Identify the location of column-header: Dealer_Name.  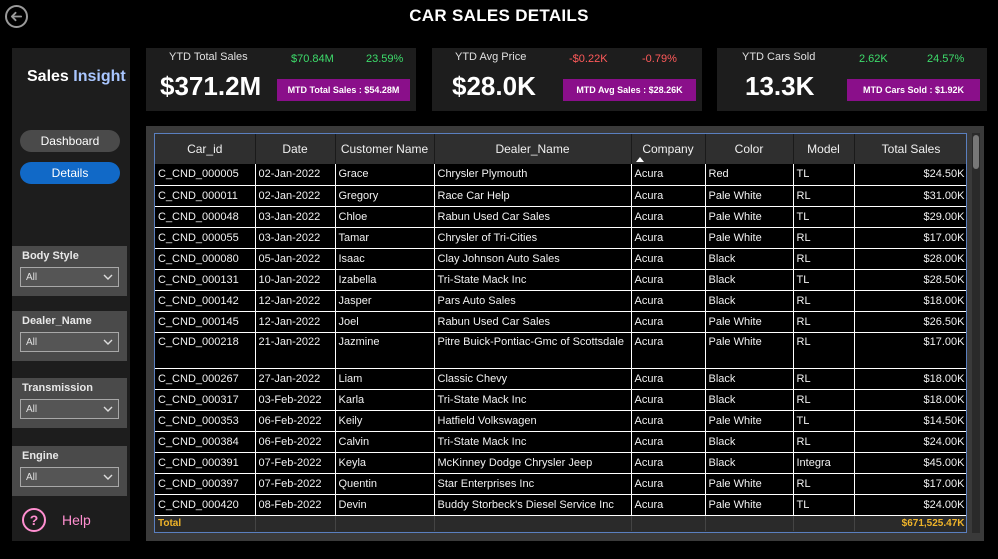
(533, 149).